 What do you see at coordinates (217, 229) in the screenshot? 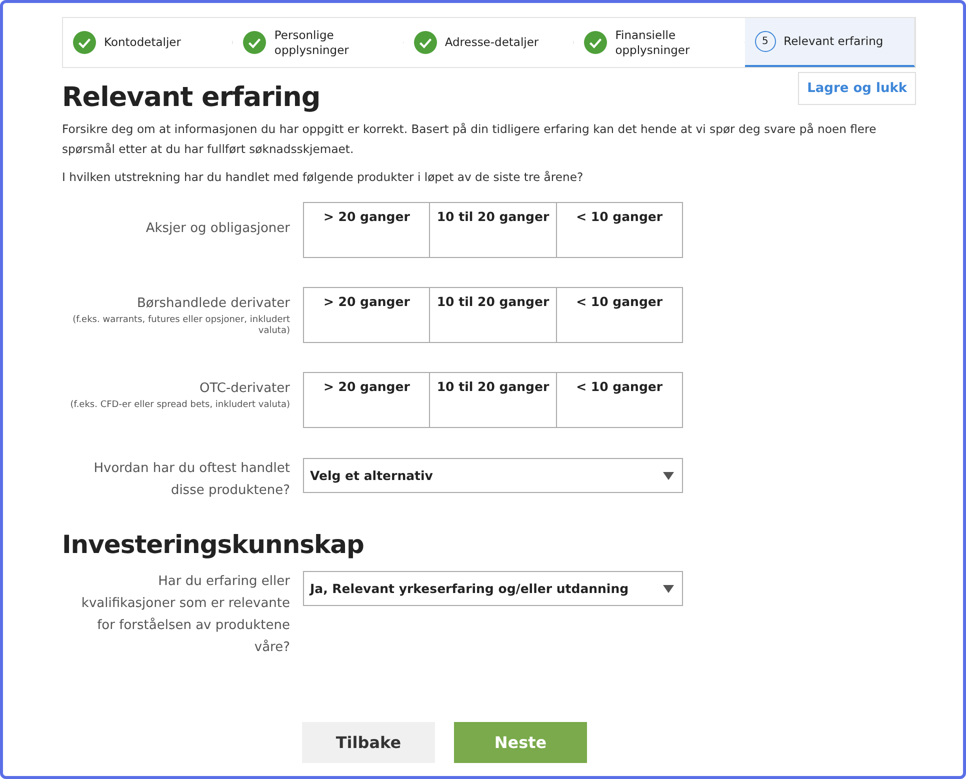
I see `product-label: Aksjer og obligasjoner` at bounding box center [217, 229].